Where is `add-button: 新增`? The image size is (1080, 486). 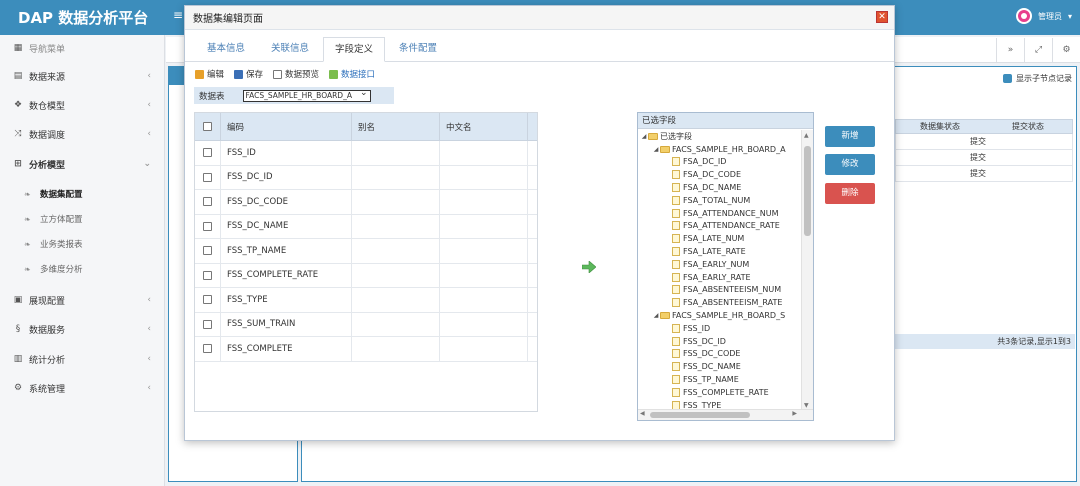 add-button: 新增 is located at coordinates (850, 136).